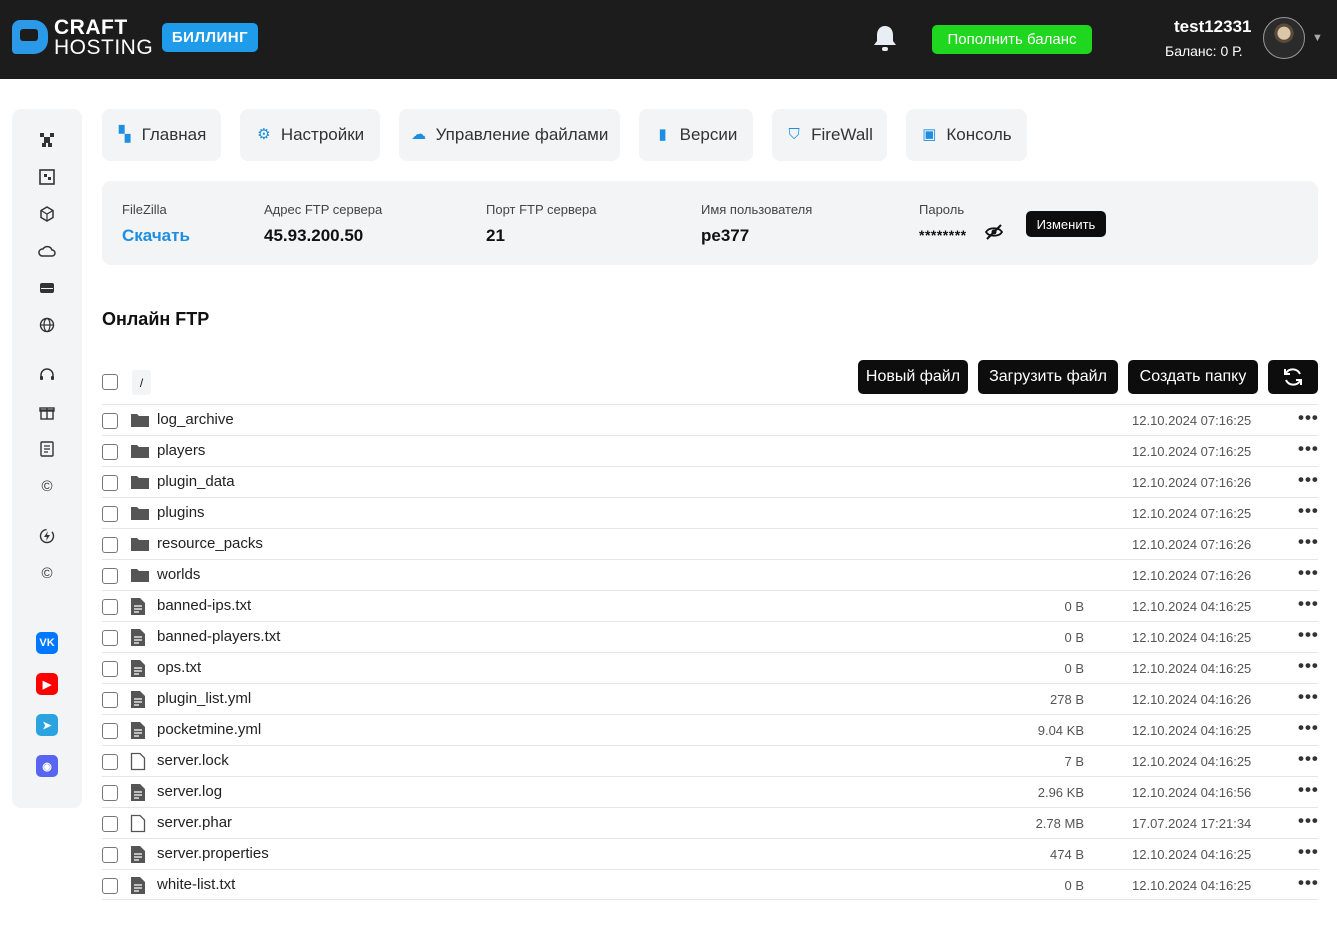 This screenshot has height=925, width=1337. Describe the element at coordinates (710, 884) in the screenshot. I see `table-row: white-list.txt 0 B 12.10.2024 04:16:25 •••` at that location.